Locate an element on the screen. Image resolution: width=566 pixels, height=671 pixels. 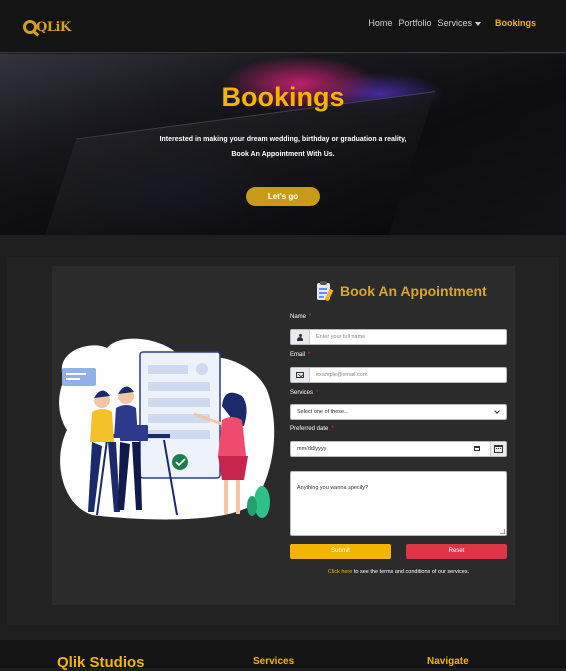
envelope-icon is located at coordinates (300, 375).